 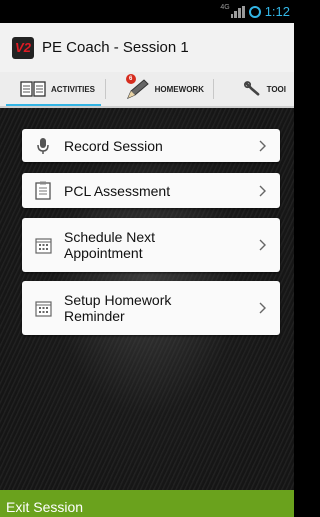 What do you see at coordinates (254, 11) in the screenshot?
I see `battery-icon` at bounding box center [254, 11].